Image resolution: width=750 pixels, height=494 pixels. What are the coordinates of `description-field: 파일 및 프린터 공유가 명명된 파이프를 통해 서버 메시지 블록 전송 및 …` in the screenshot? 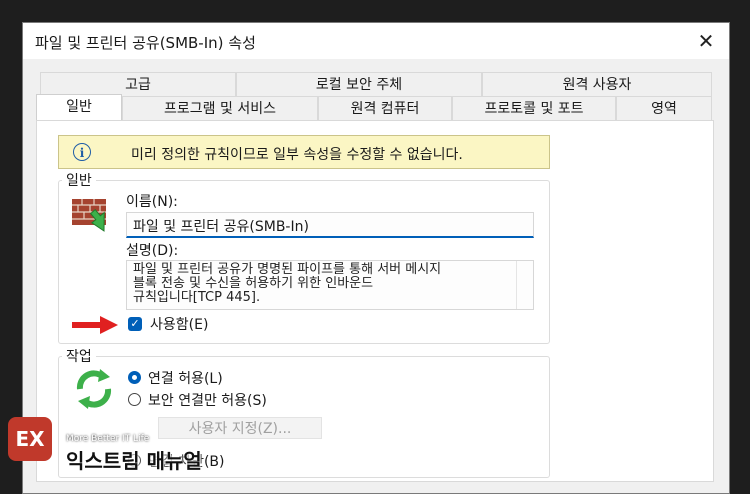 It's located at (330, 285).